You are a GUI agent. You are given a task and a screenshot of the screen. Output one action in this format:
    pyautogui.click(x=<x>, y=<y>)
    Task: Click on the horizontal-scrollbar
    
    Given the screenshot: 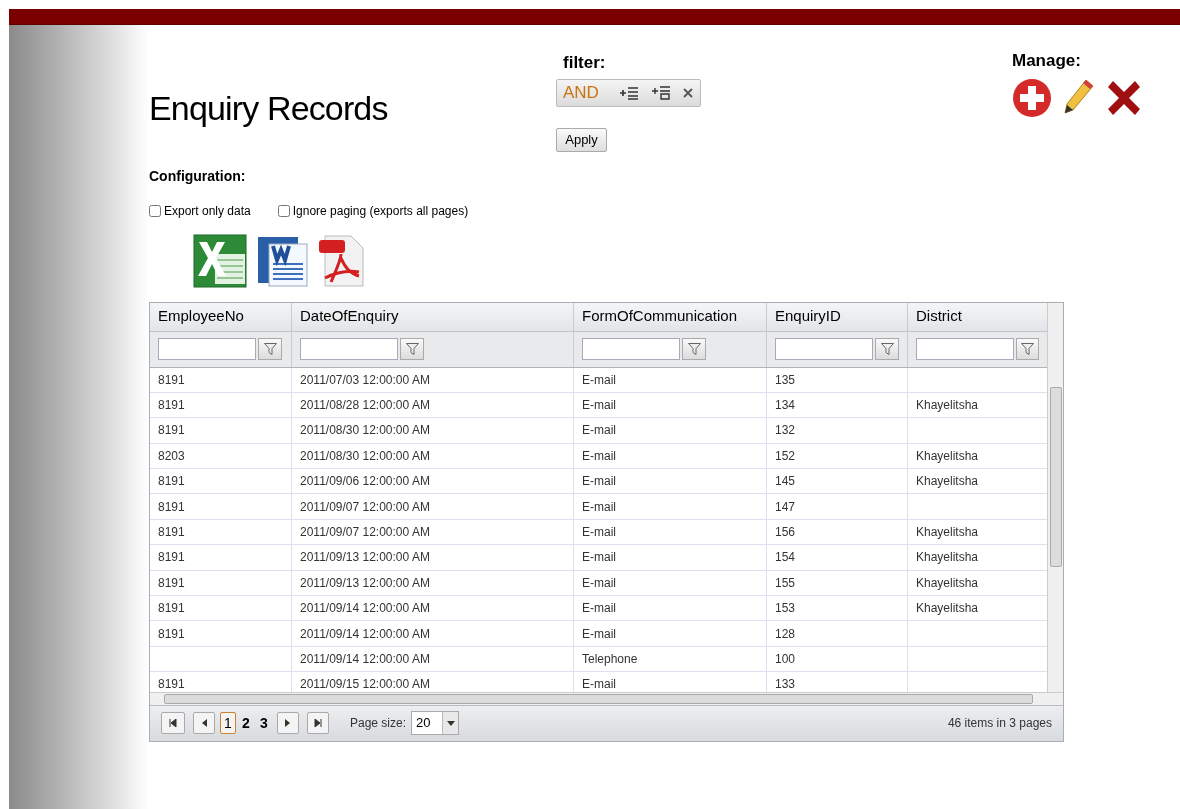 What is the action you would take?
    pyautogui.click(x=606, y=698)
    